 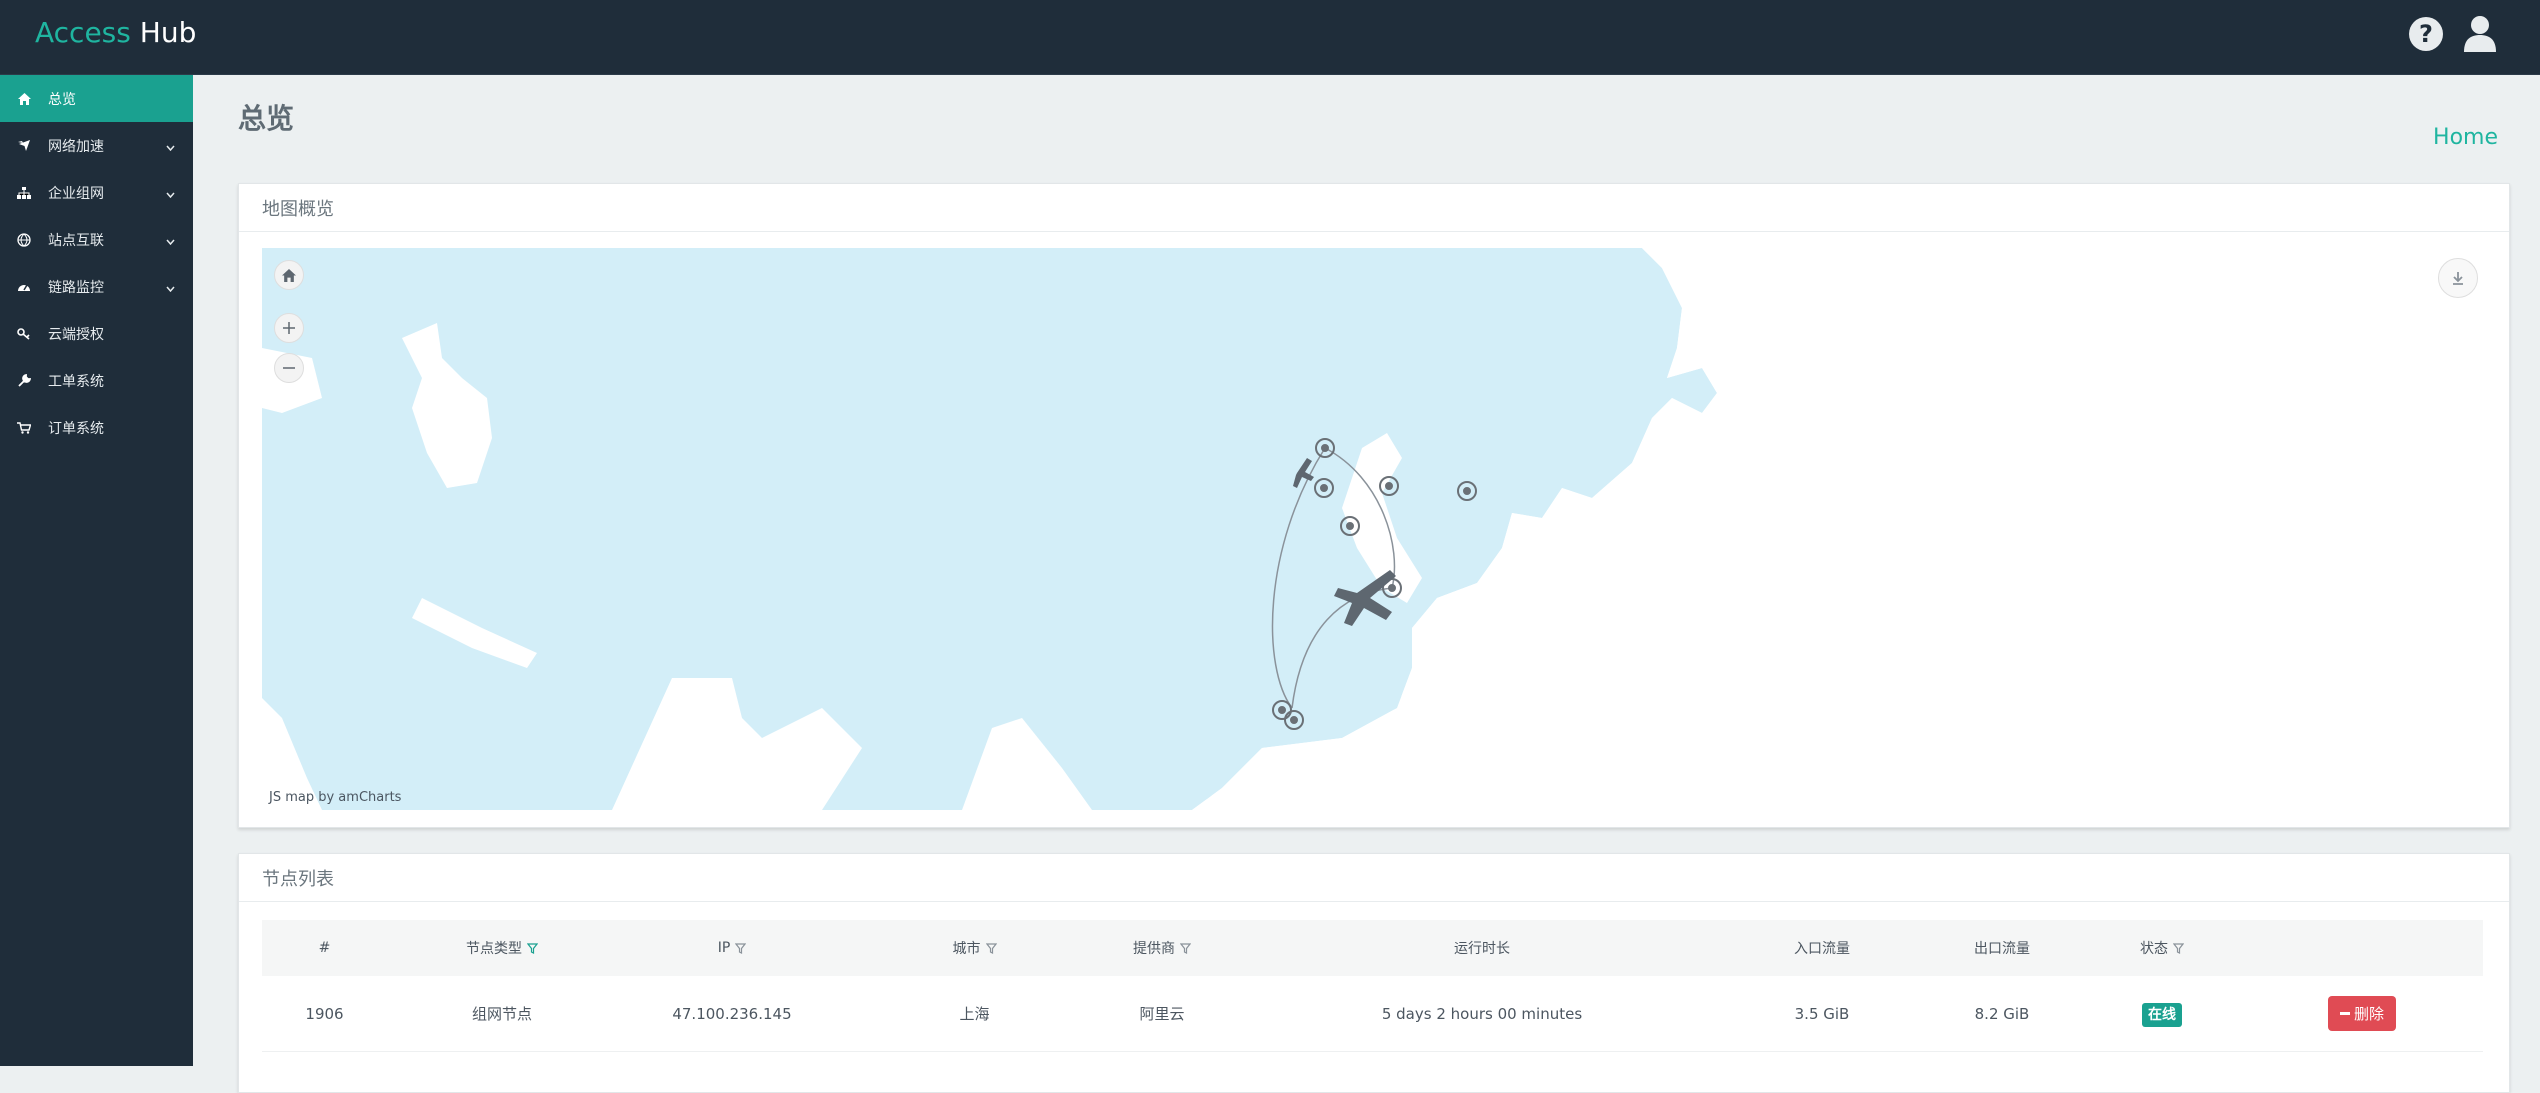 What do you see at coordinates (76, 428) in the screenshot?
I see `sidebar-item-label: 订单系统` at bounding box center [76, 428].